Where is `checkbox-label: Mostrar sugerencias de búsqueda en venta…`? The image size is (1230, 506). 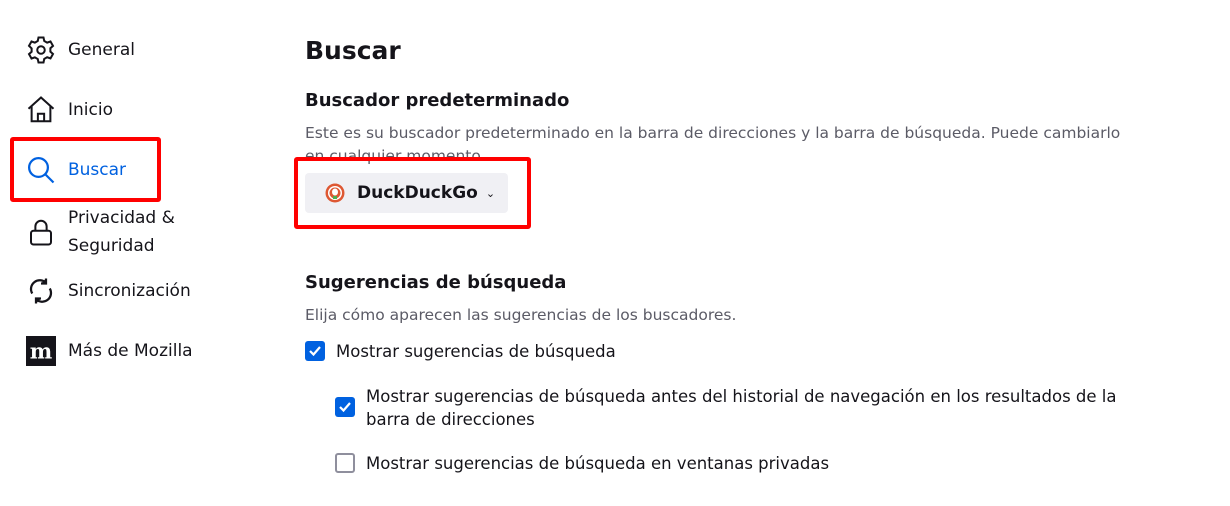 checkbox-label: Mostrar sugerencias de búsqueda en venta… is located at coordinates (598, 463).